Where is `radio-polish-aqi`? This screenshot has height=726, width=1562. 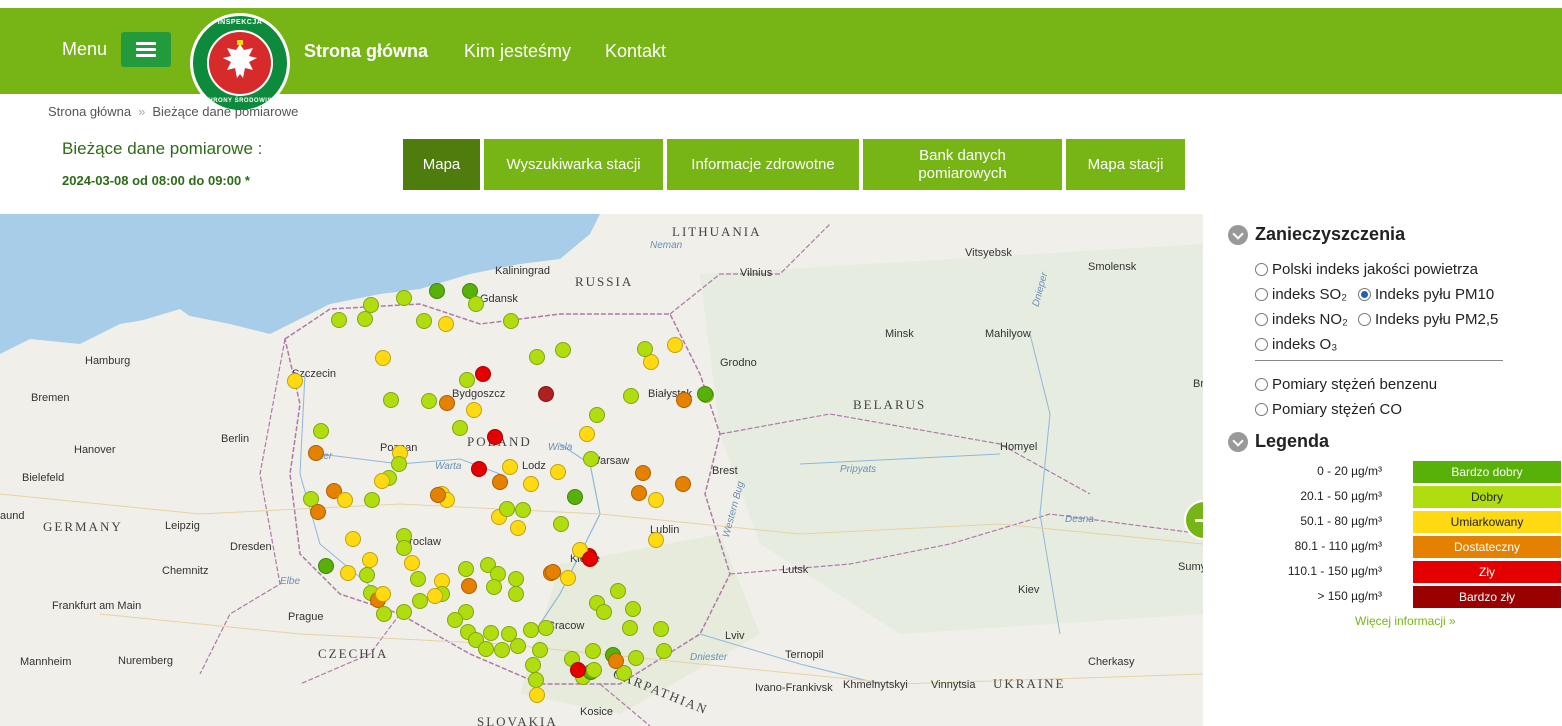
radio-polish-aqi is located at coordinates (1261, 269).